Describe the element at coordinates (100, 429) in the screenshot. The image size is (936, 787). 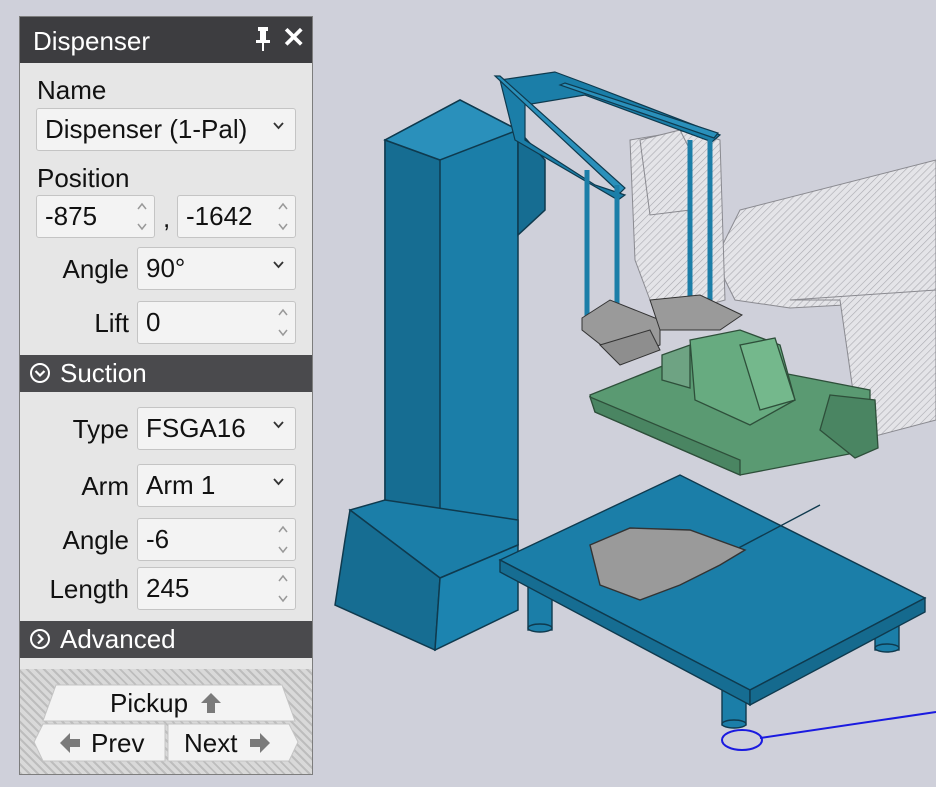
I see `type-label: Type` at that location.